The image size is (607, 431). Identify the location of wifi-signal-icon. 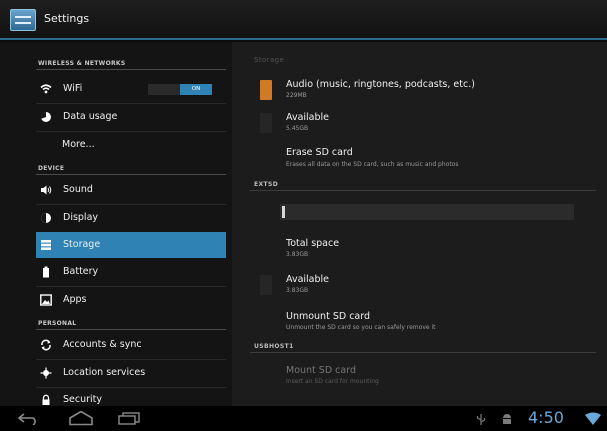
(593, 418).